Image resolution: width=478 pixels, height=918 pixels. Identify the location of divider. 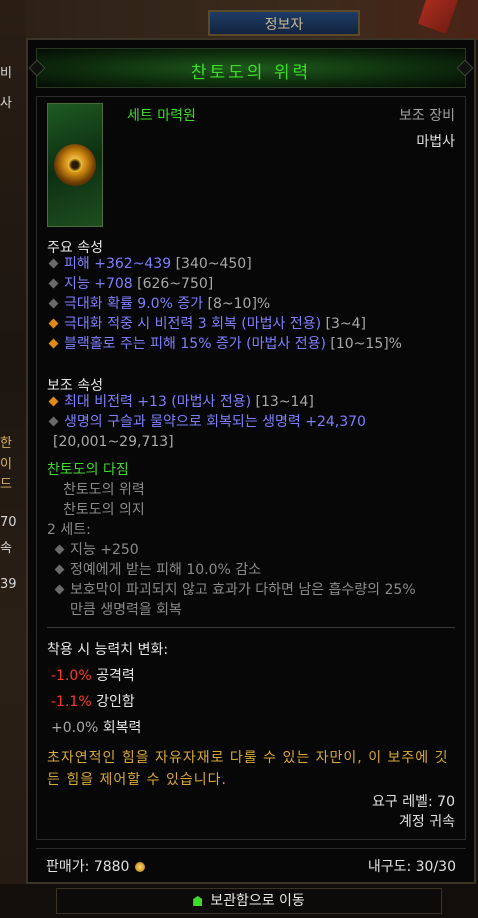
(251, 627).